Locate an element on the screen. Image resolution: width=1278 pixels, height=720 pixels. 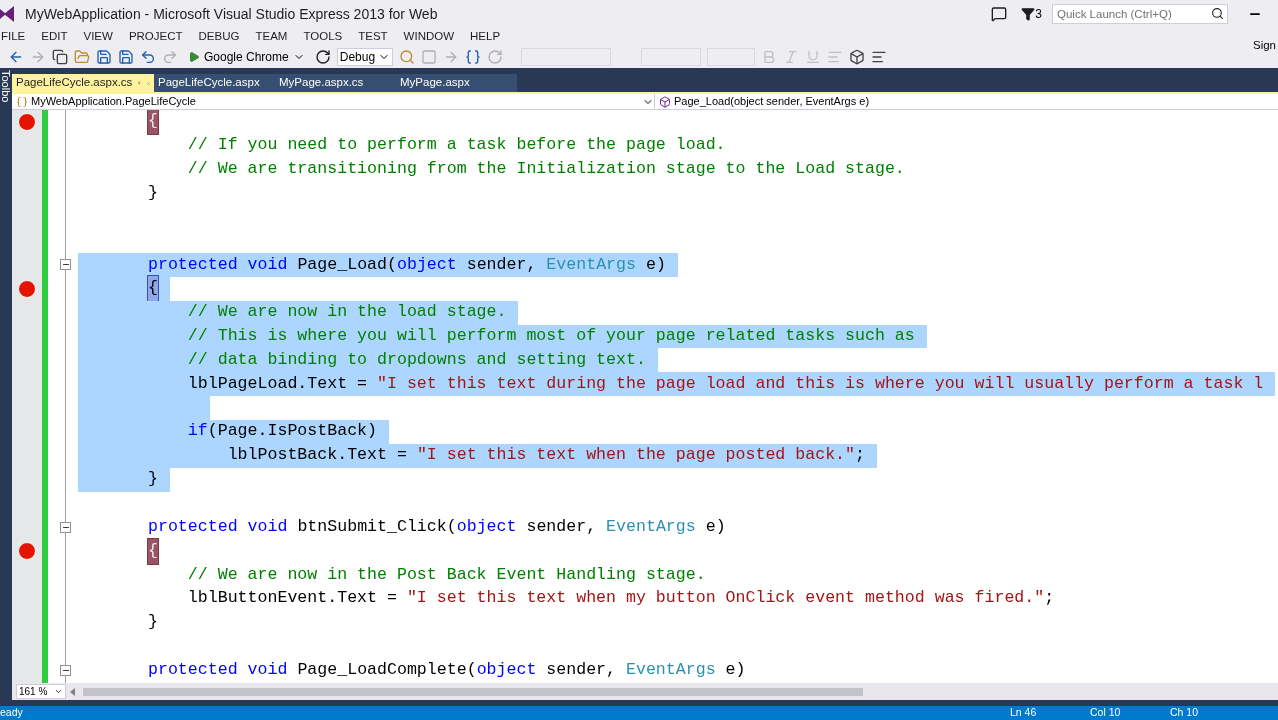
sign-in-link: Sign is located at coordinates (1264, 46).